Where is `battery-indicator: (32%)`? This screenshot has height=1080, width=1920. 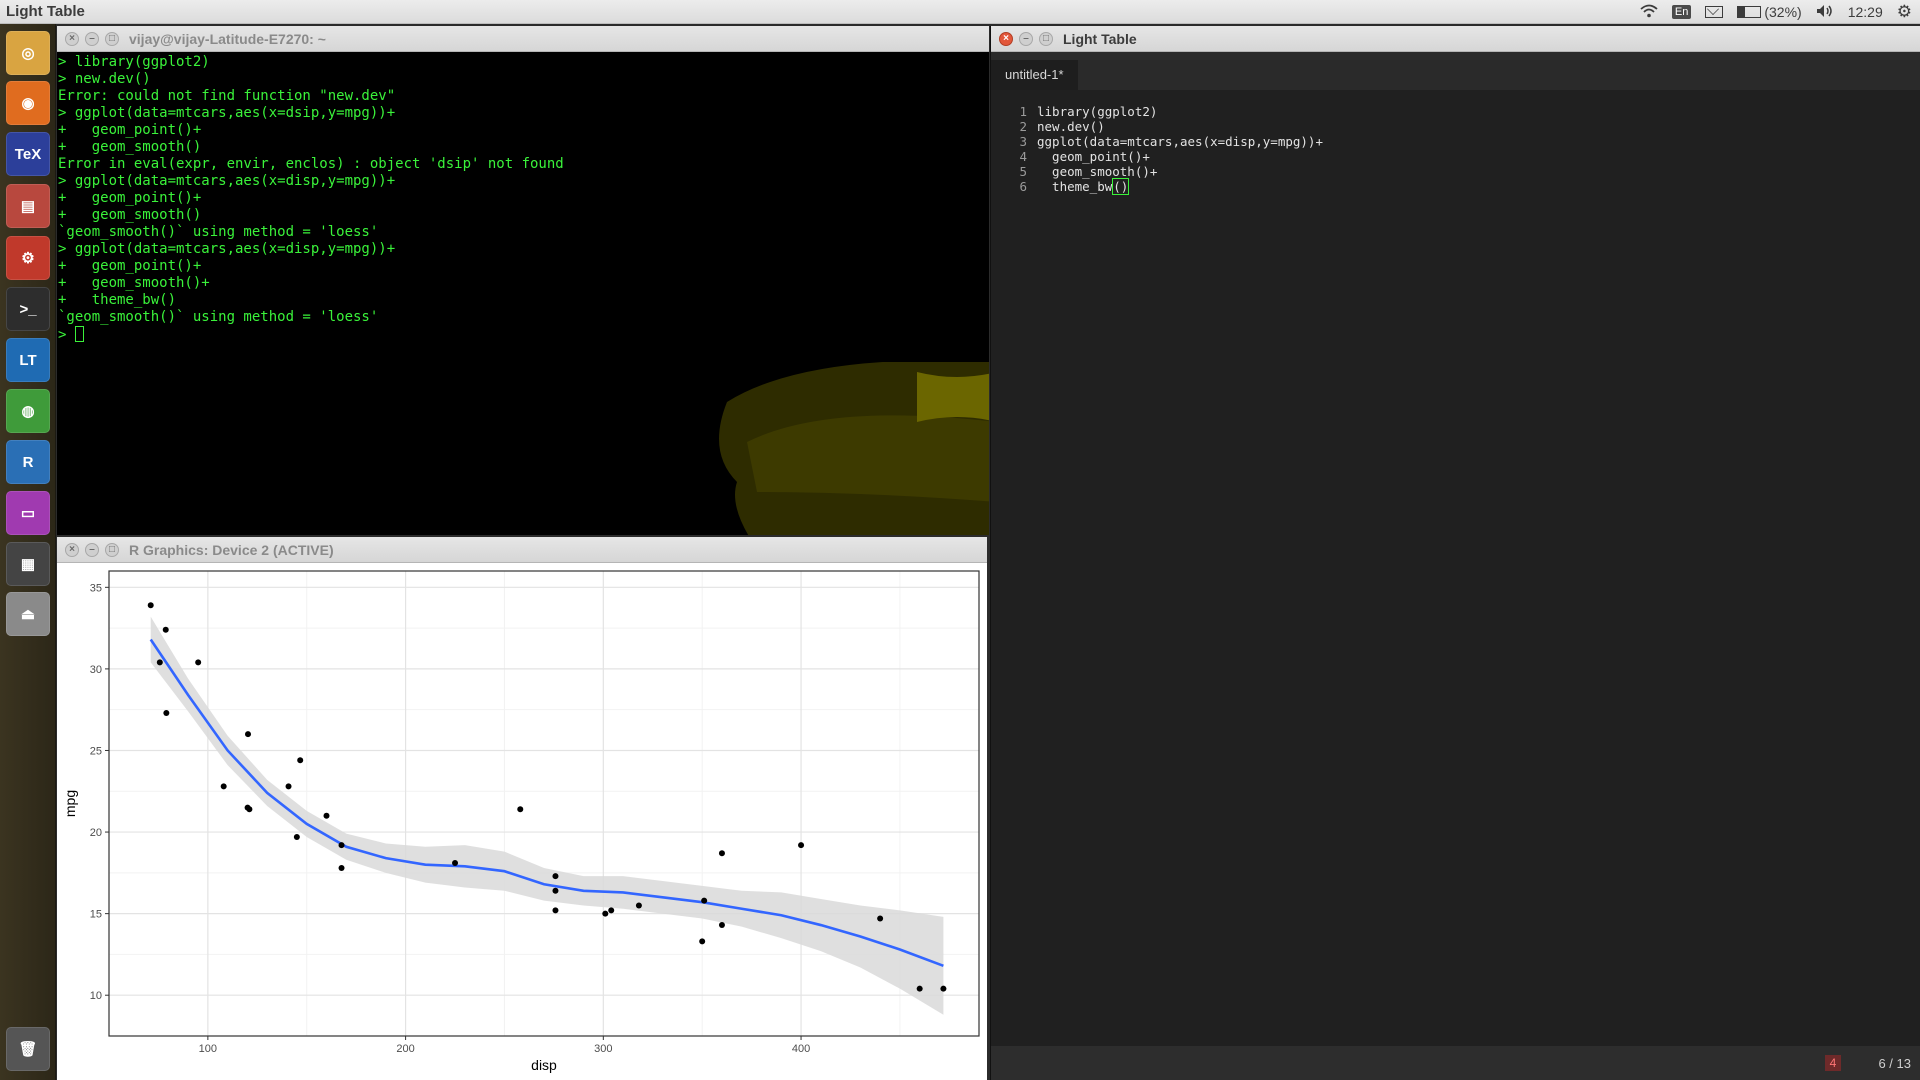 battery-indicator: (32%) is located at coordinates (1769, 12).